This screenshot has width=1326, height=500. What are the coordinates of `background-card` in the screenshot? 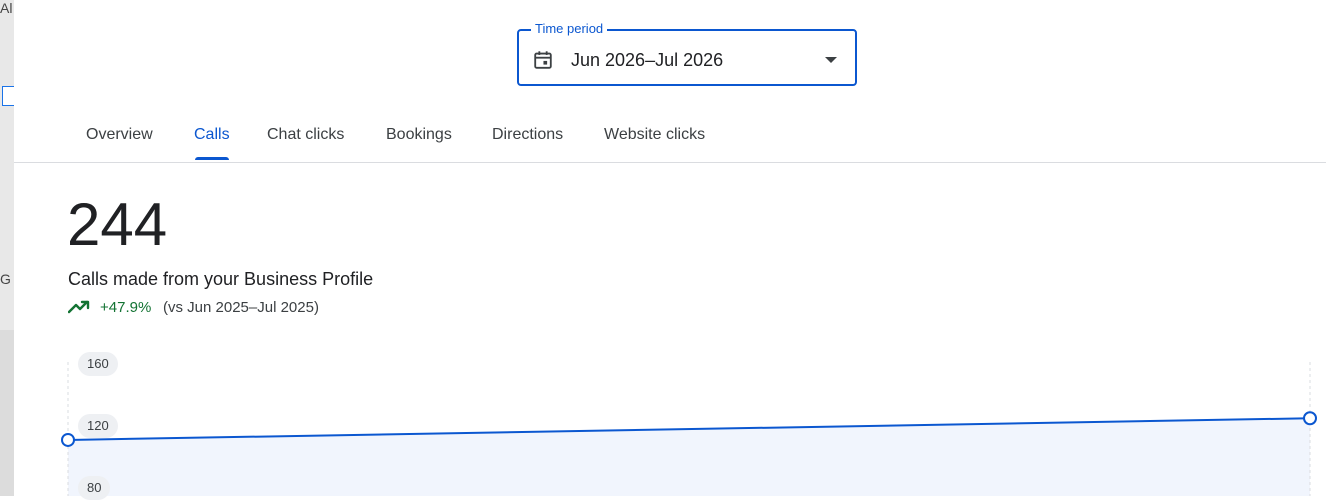 It's located at (7, 413).